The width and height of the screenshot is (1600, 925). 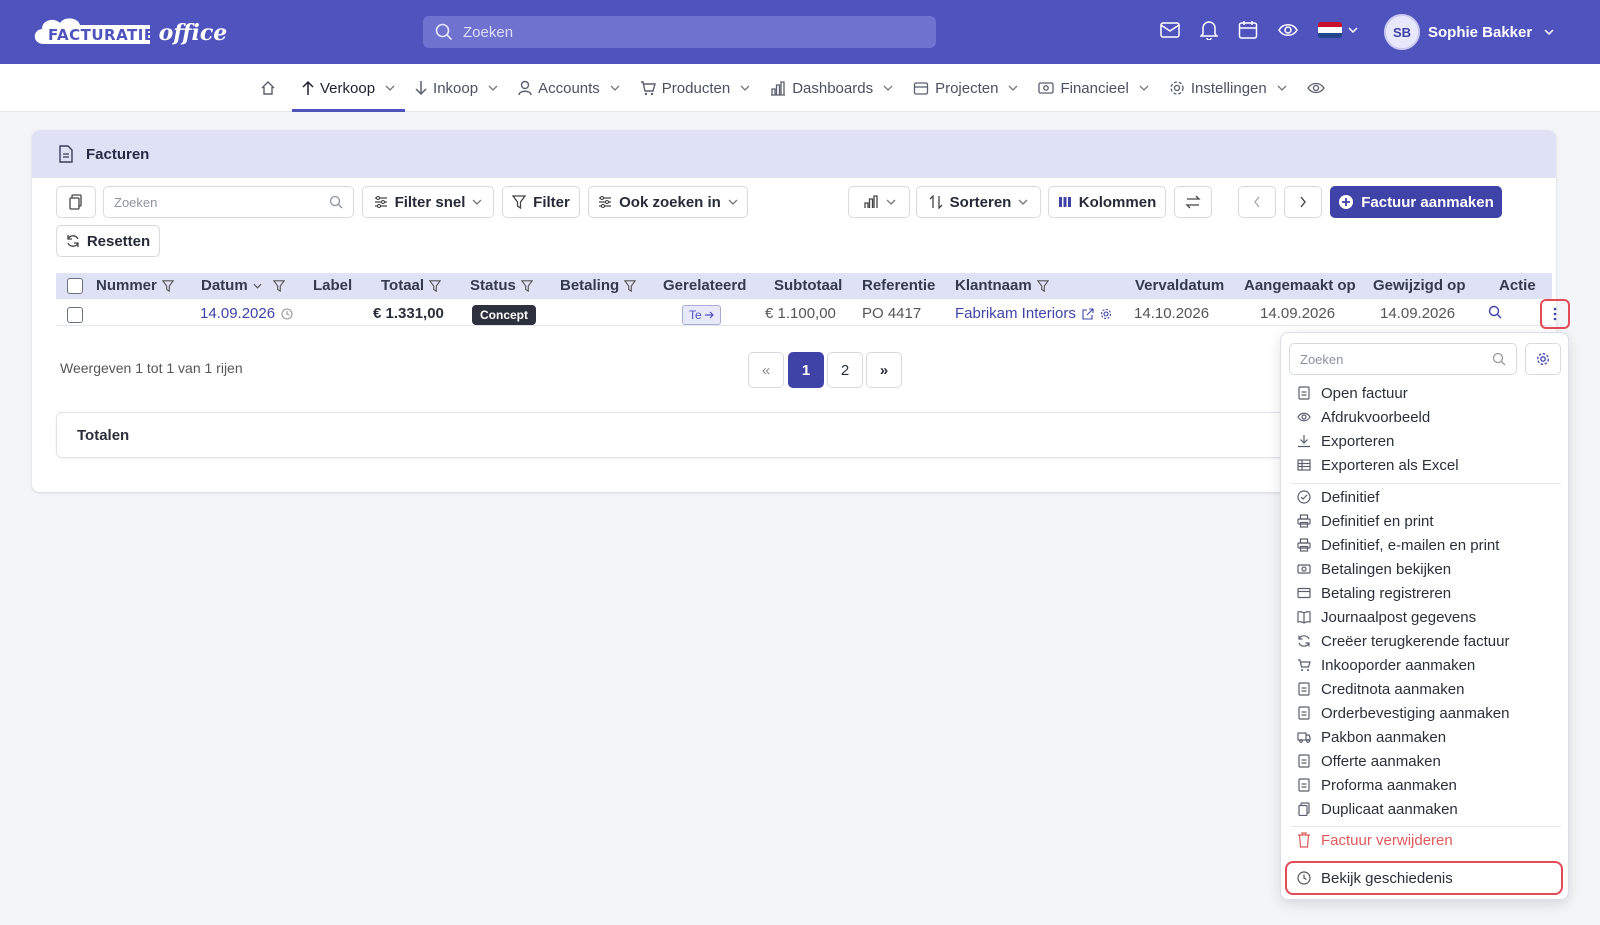 I want to click on calendar-icon, so click(x=1248, y=30).